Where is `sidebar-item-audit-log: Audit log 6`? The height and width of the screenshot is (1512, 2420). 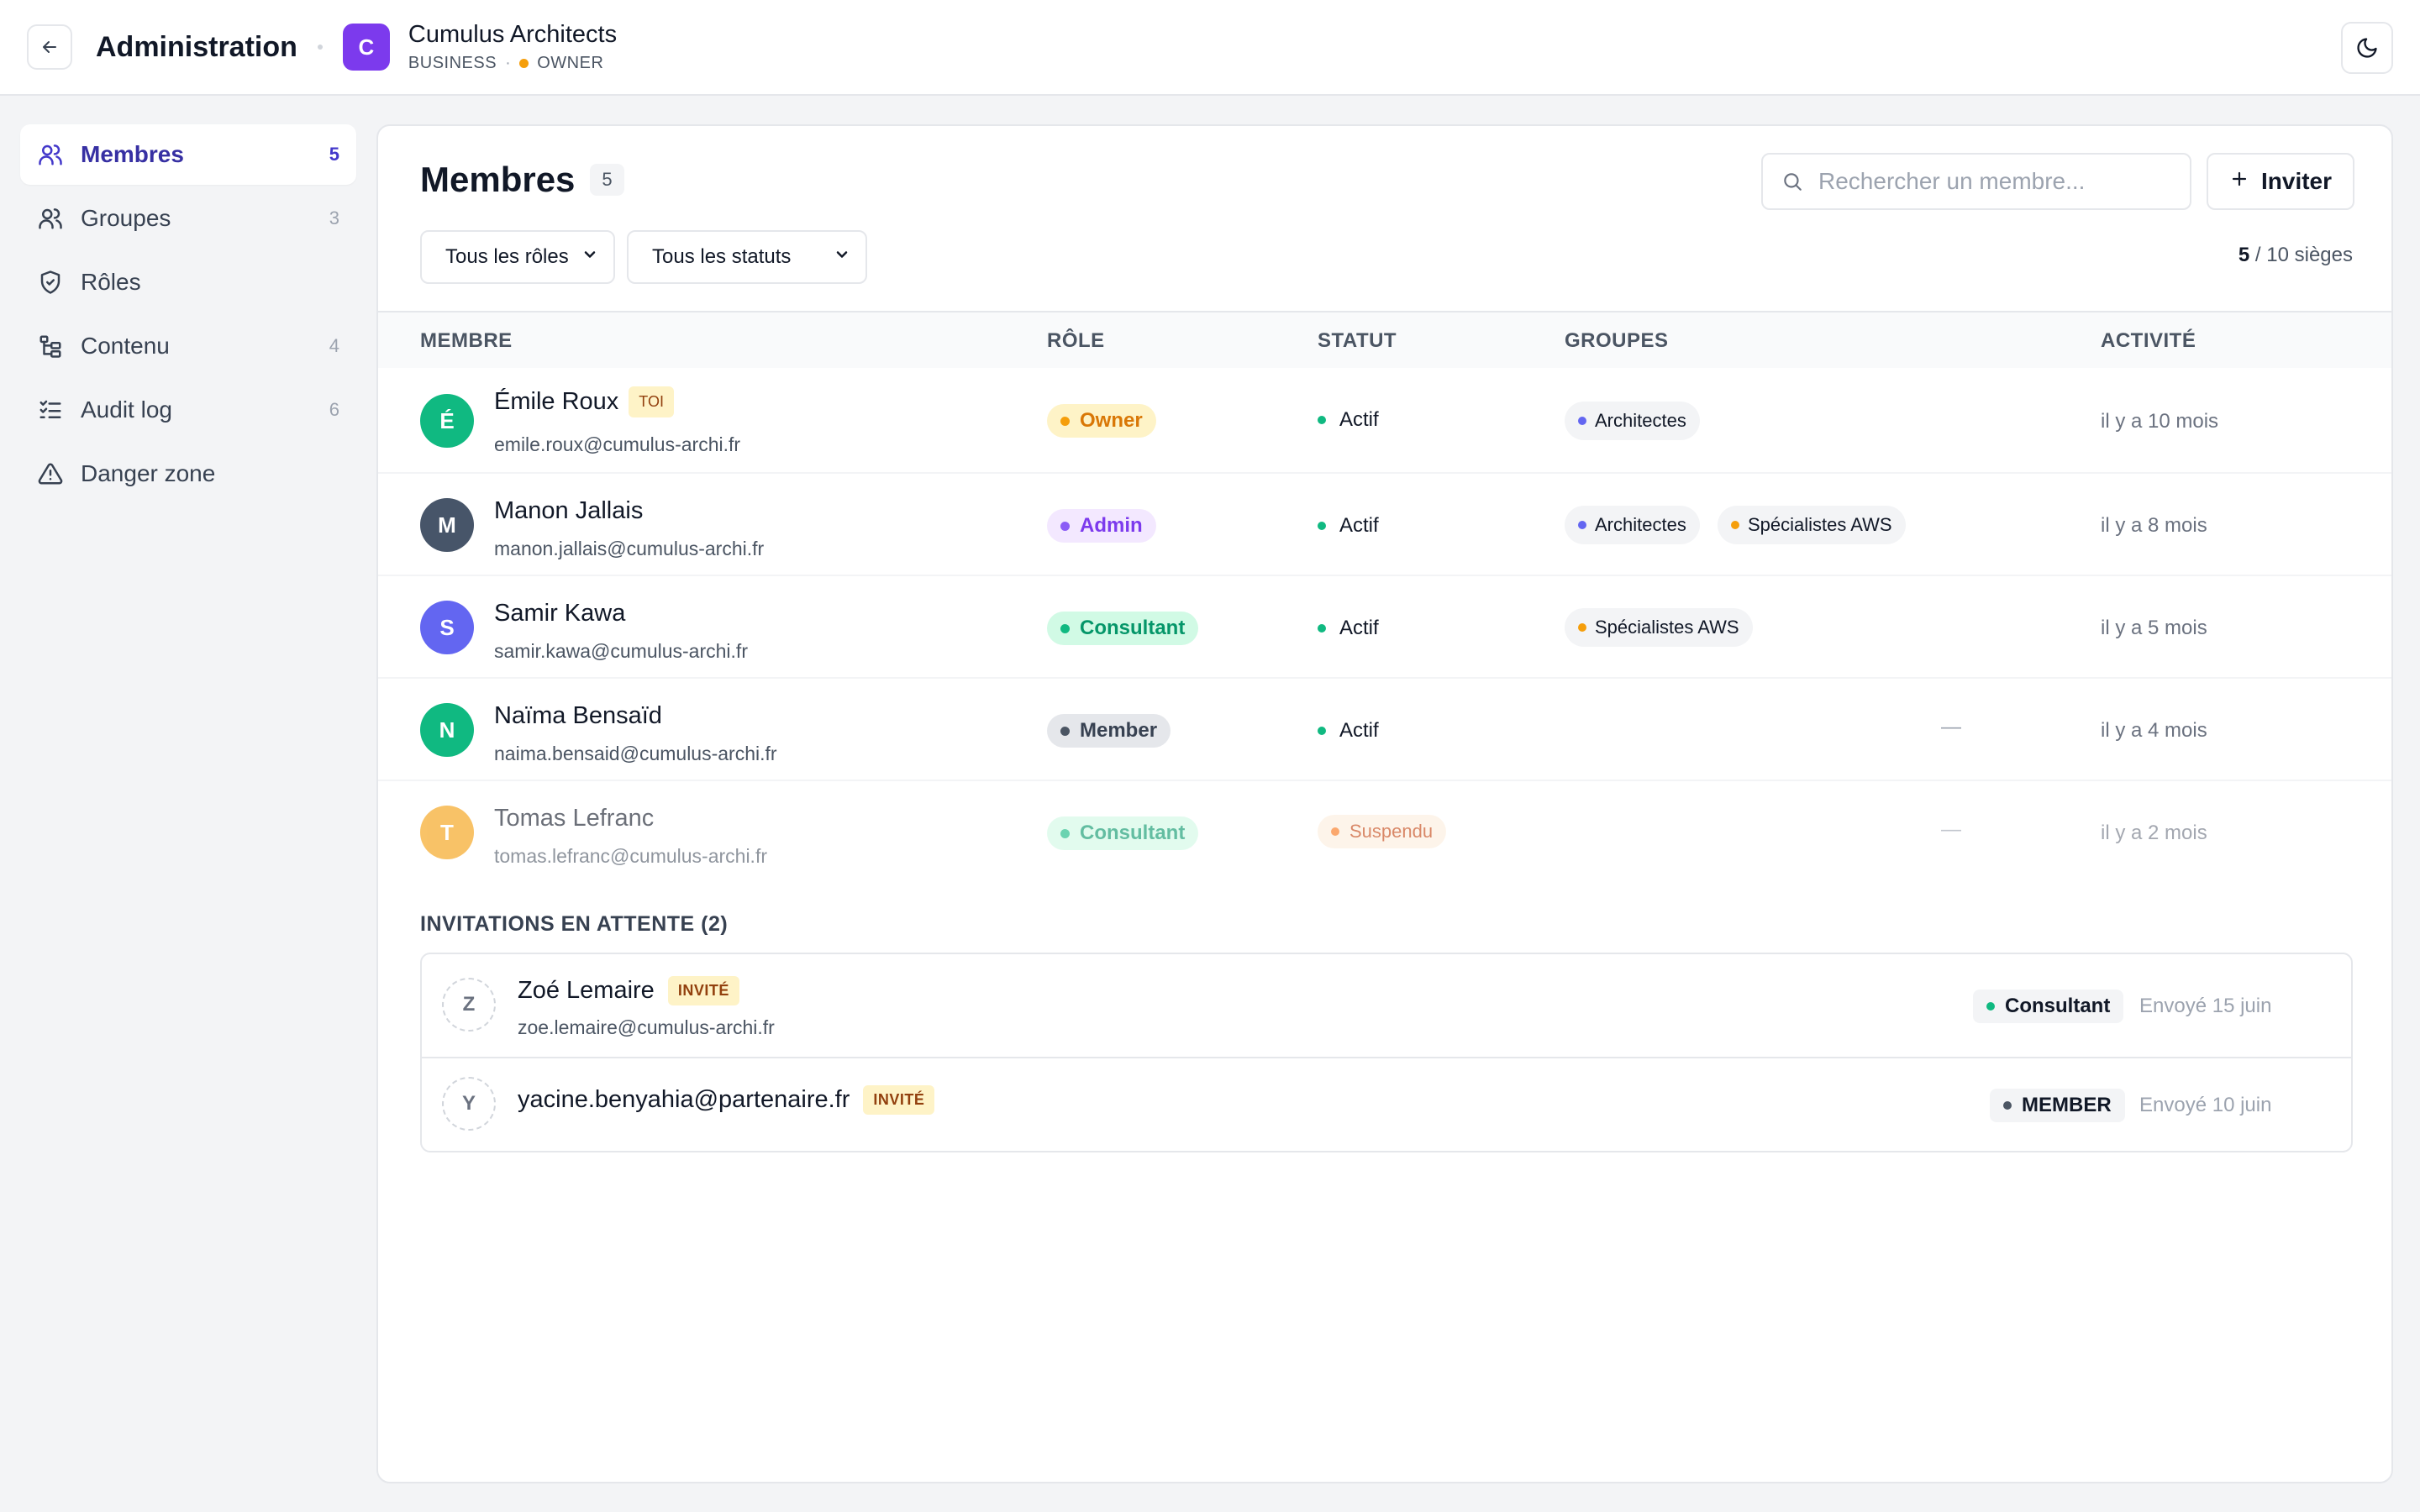 sidebar-item-audit-log: Audit log 6 is located at coordinates (188, 410).